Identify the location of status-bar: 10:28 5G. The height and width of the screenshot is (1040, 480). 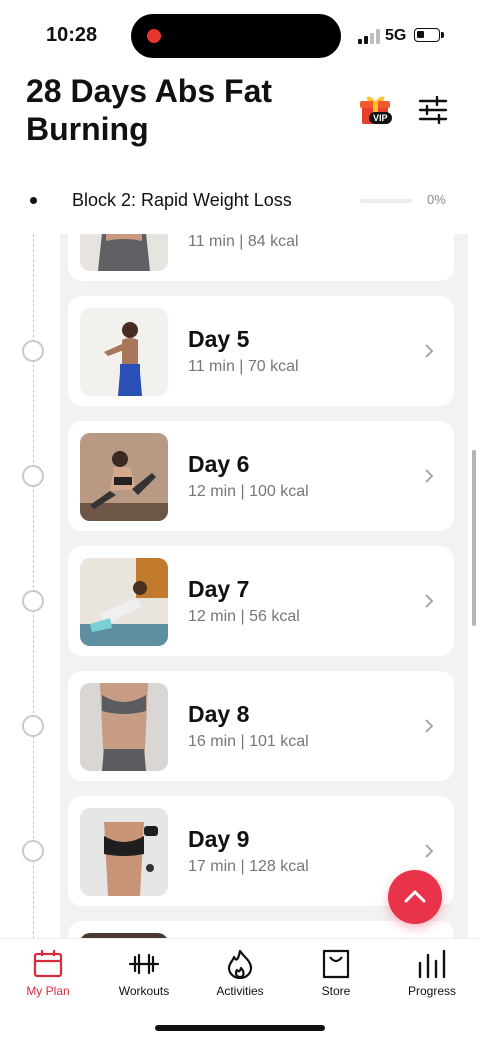
(240, 36).